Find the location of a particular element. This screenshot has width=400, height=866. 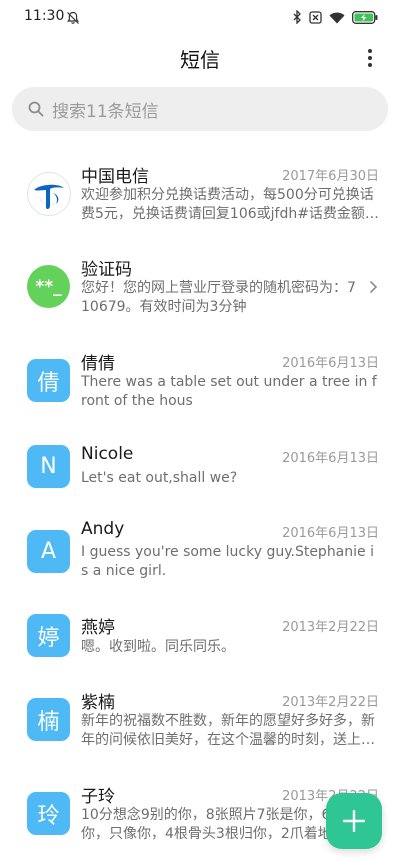

conversation-name: Nicole is located at coordinates (107, 454).